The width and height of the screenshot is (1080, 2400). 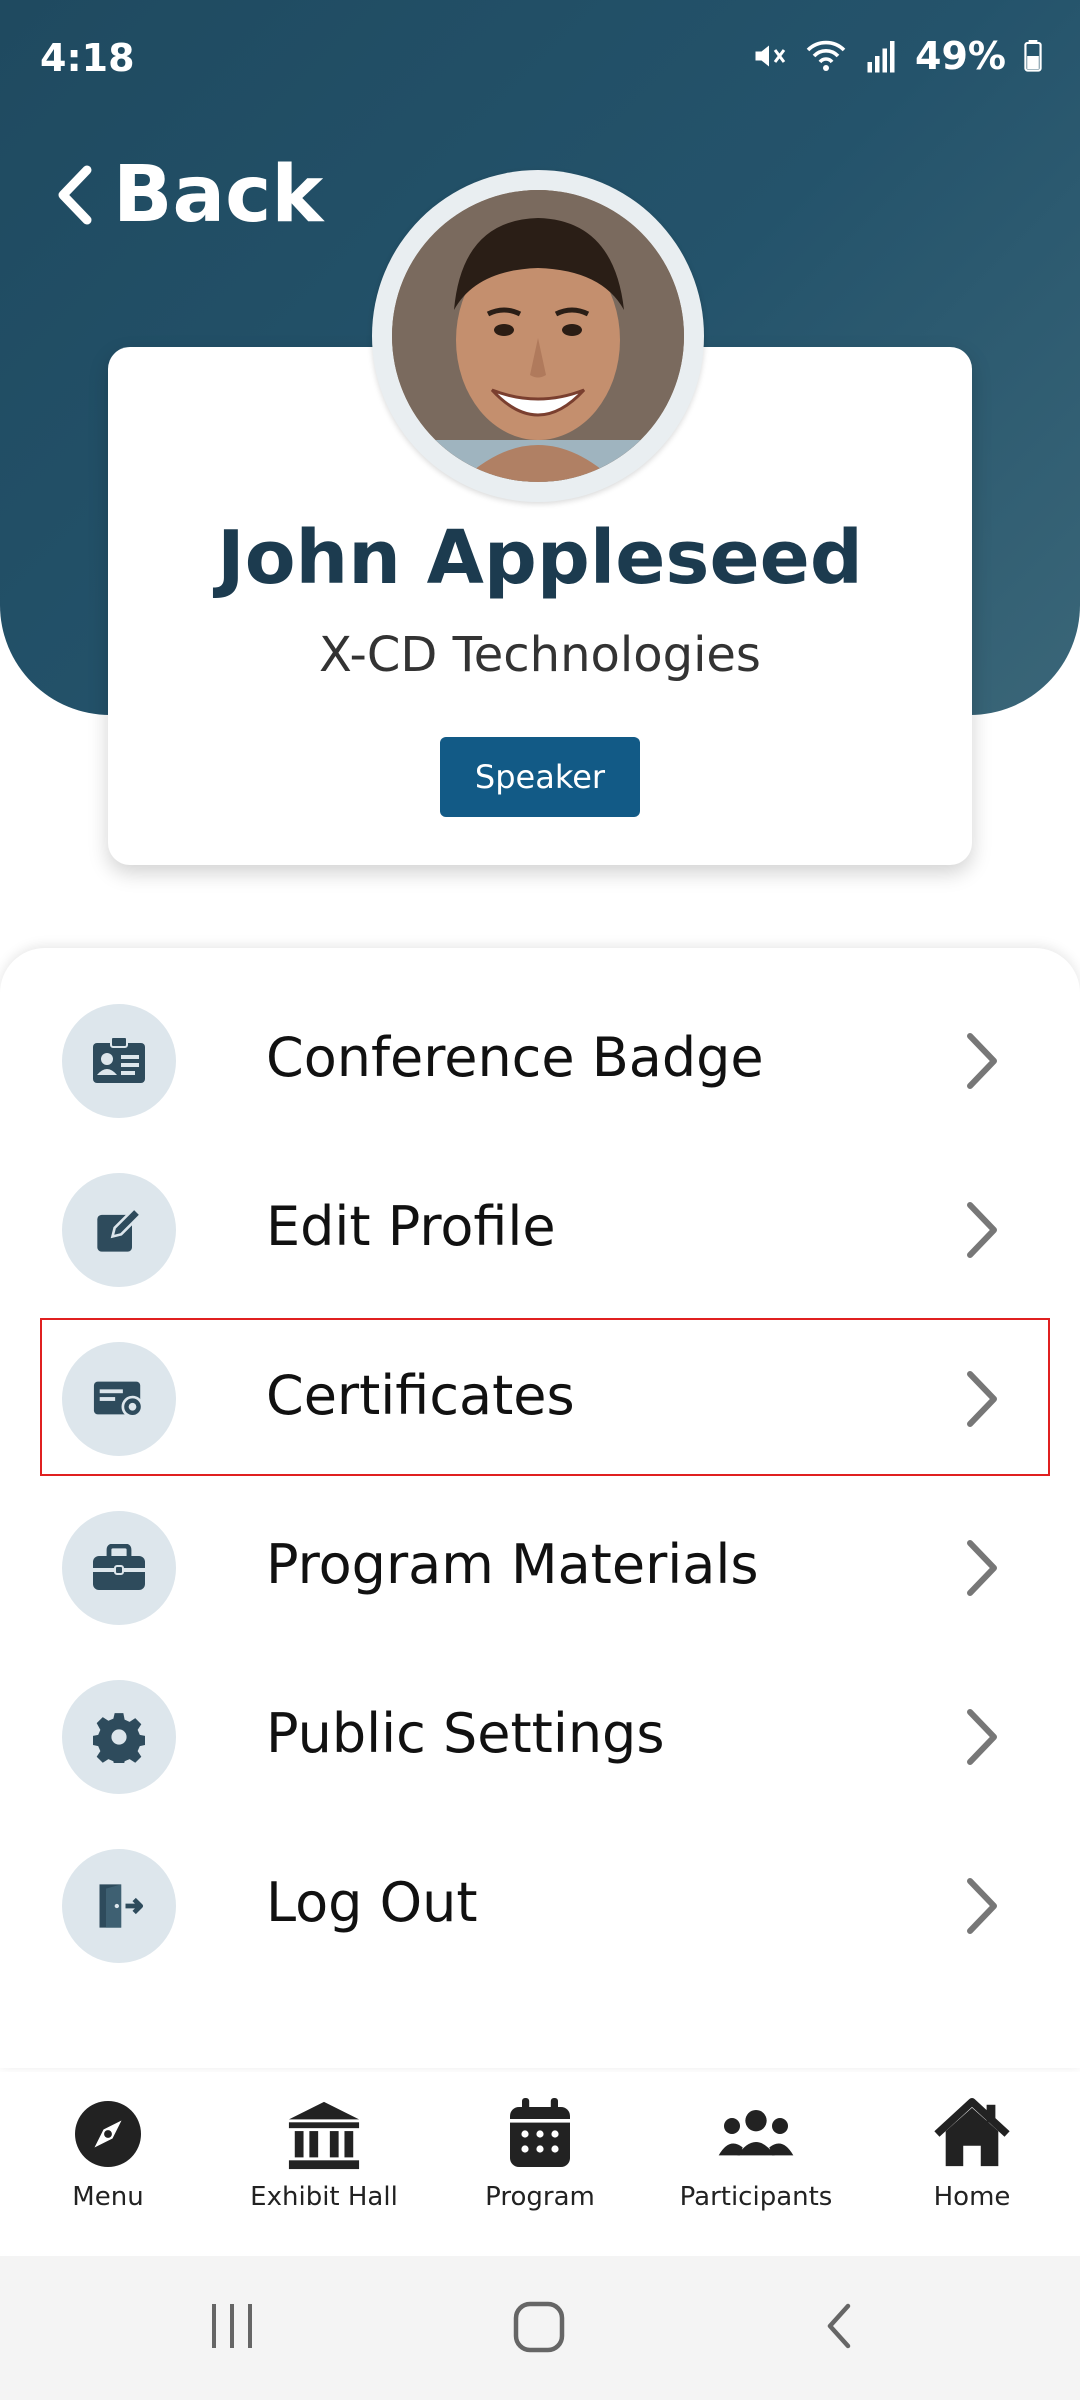 I want to click on menu-item-conference-badge: Conference Badge, so click(x=540, y=1062).